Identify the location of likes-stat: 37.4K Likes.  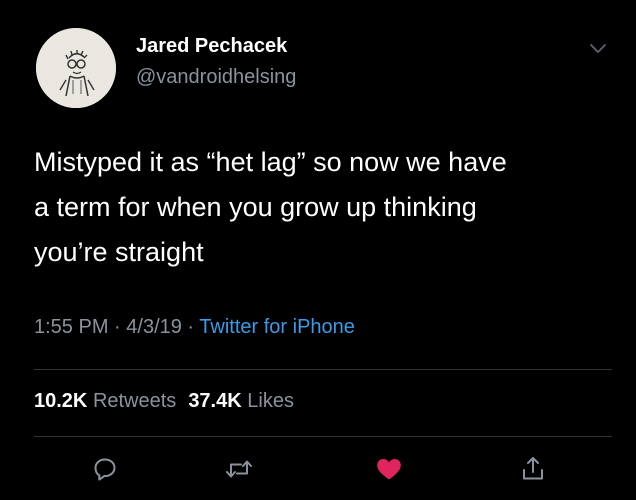
(241, 401).